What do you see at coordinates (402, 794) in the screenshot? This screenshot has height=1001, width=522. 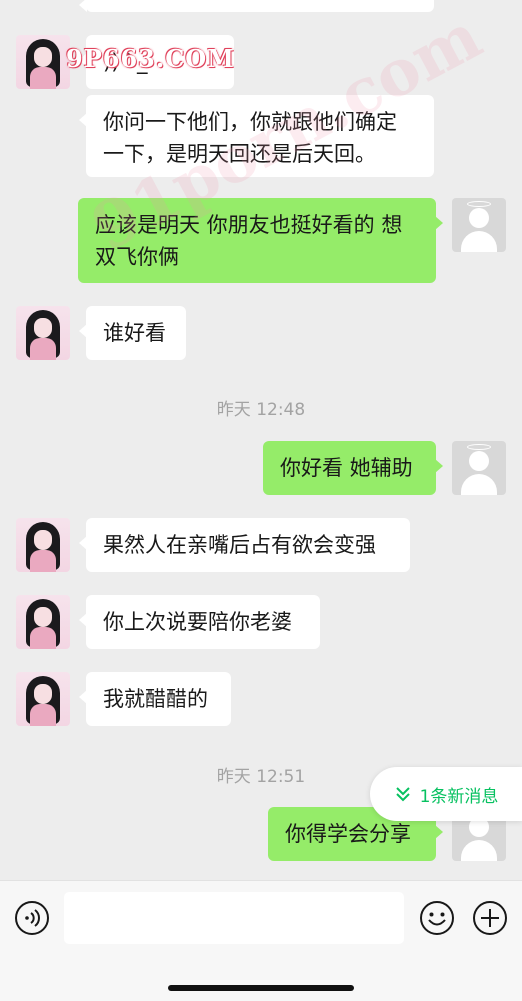 I see `double-chevron-down-icon` at bounding box center [402, 794].